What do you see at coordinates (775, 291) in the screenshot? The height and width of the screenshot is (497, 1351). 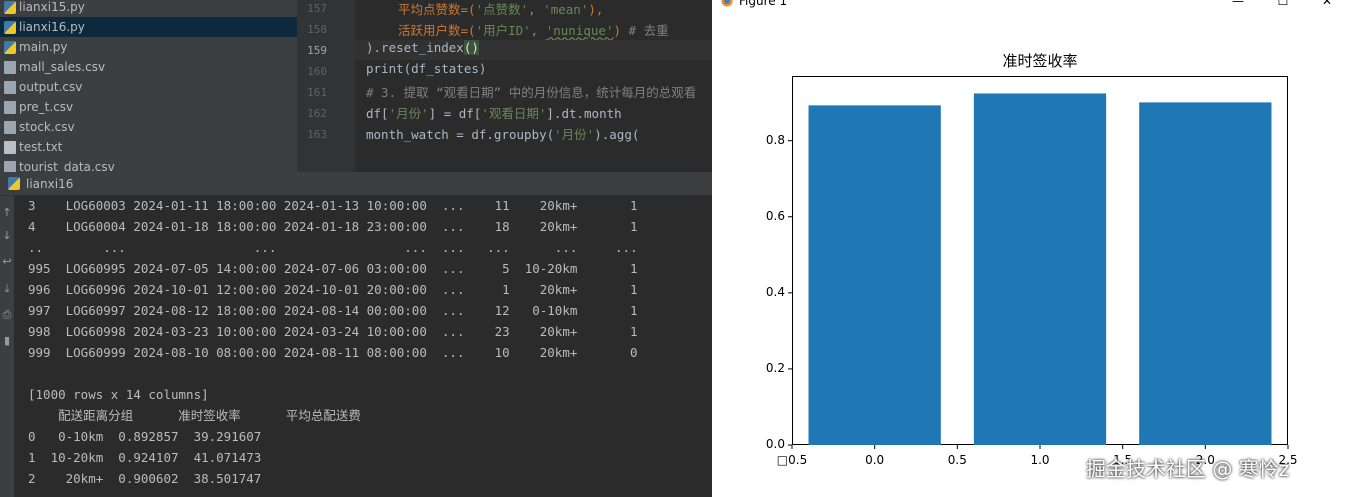 I see `y-tick-label: 0.4` at bounding box center [775, 291].